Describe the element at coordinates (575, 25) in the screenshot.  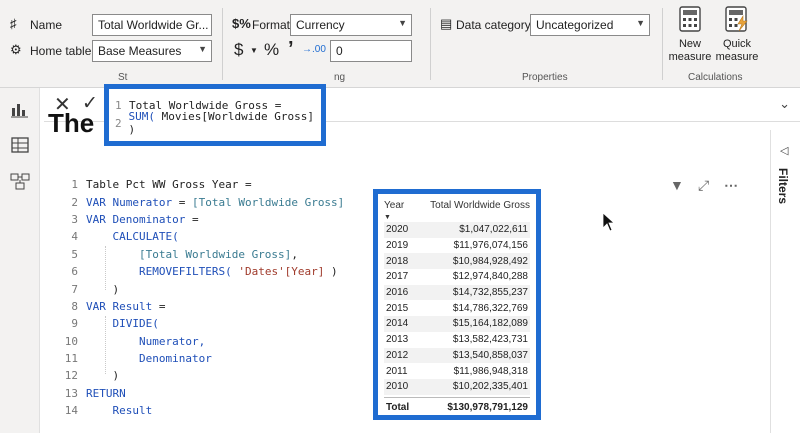
I see `data-category-value: Uncategorized` at that location.